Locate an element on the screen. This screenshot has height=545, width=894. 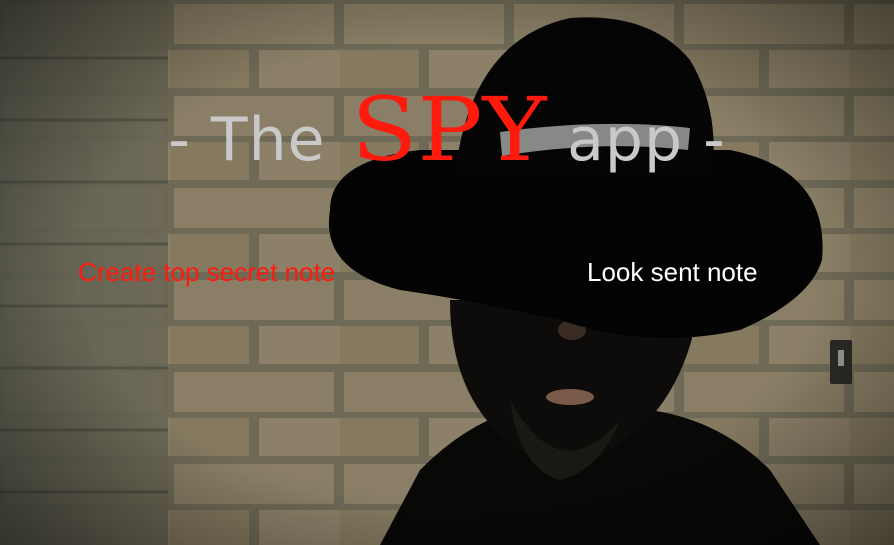
title-prefix: - The is located at coordinates (247, 140).